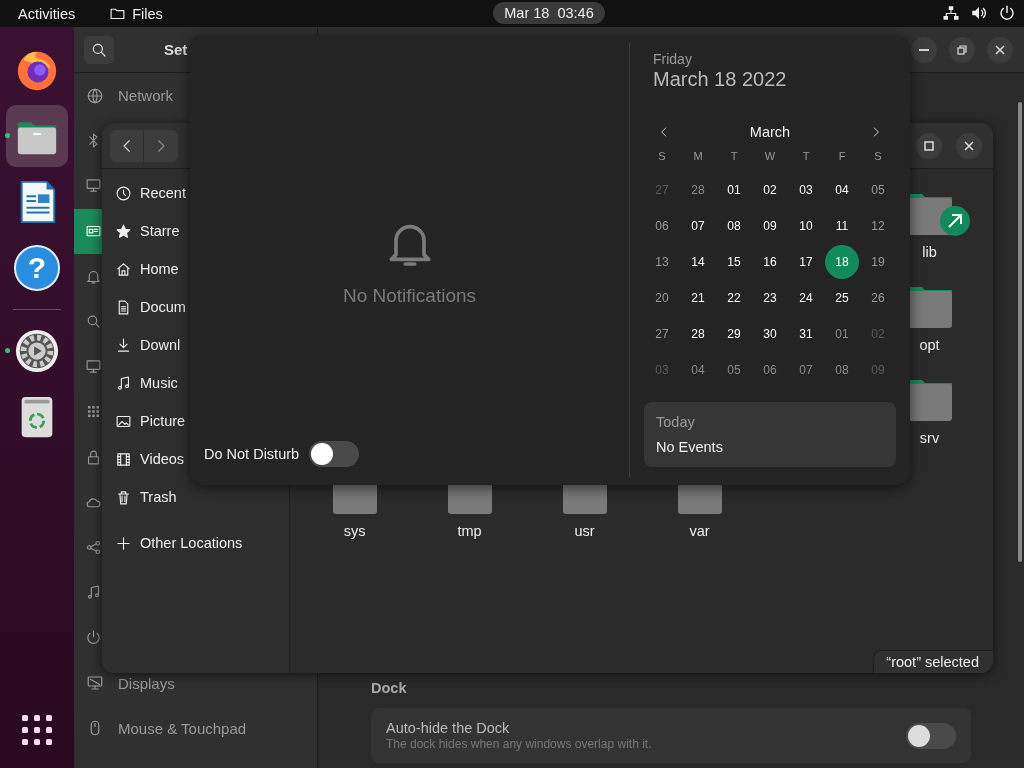 The image size is (1024, 768). What do you see at coordinates (519, 744) in the screenshot?
I see `setting-description: The dock hides when any windows overlap with it.` at bounding box center [519, 744].